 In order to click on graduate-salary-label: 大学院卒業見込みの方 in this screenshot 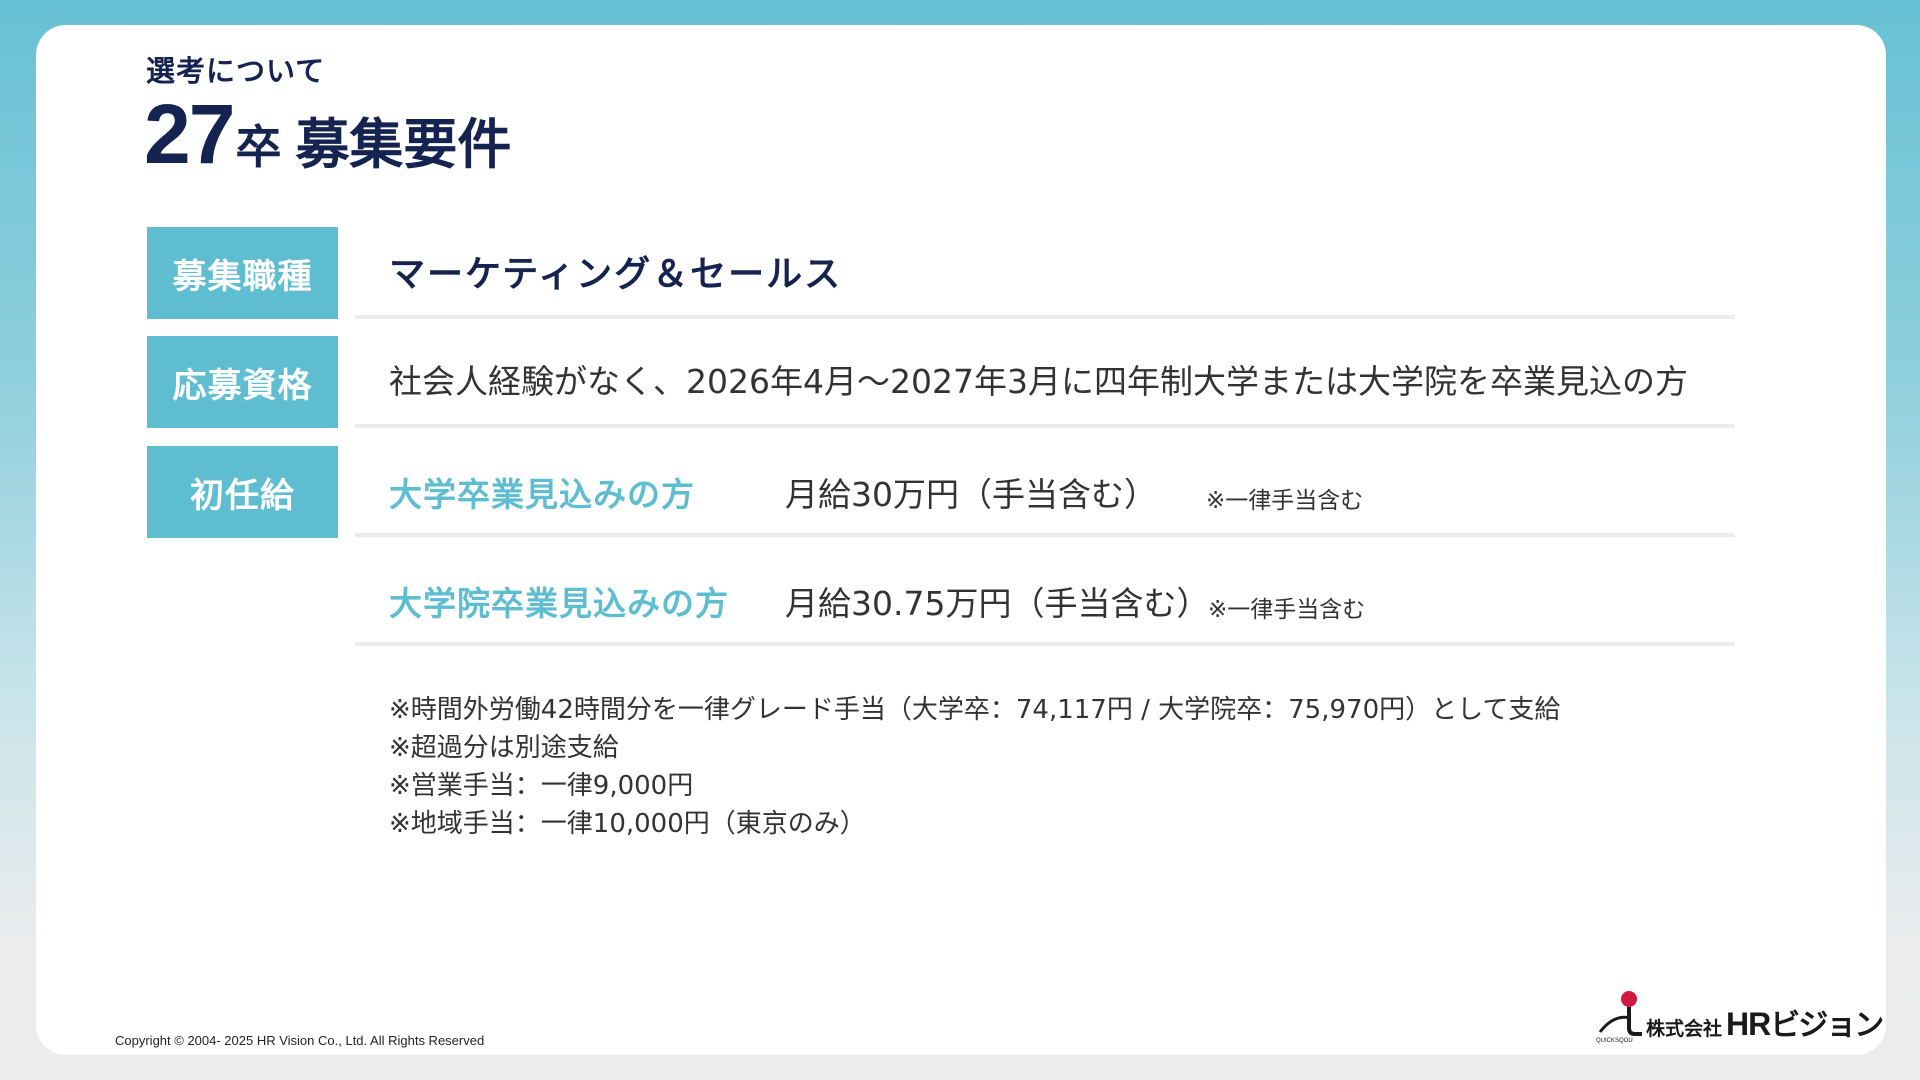, I will do `click(559, 603)`.